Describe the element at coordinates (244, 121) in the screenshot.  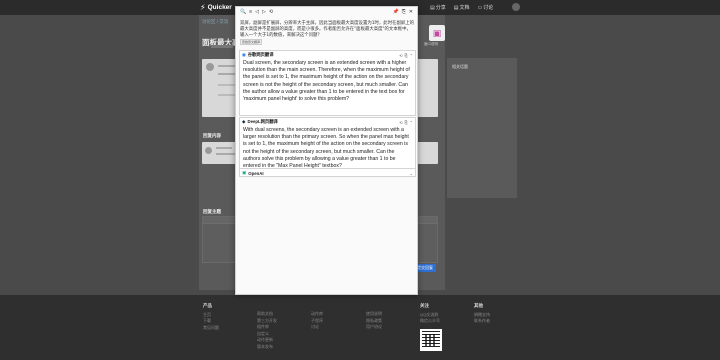
I see `deepl-icon: ◆` at that location.